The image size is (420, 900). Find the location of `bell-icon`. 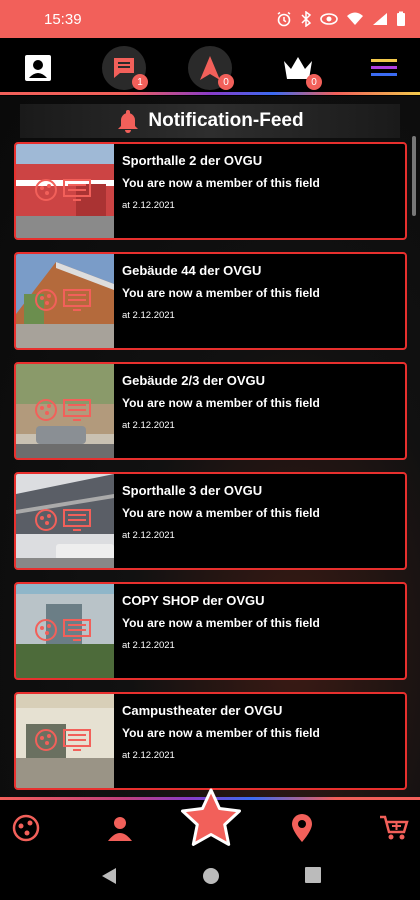

bell-icon is located at coordinates (128, 121).